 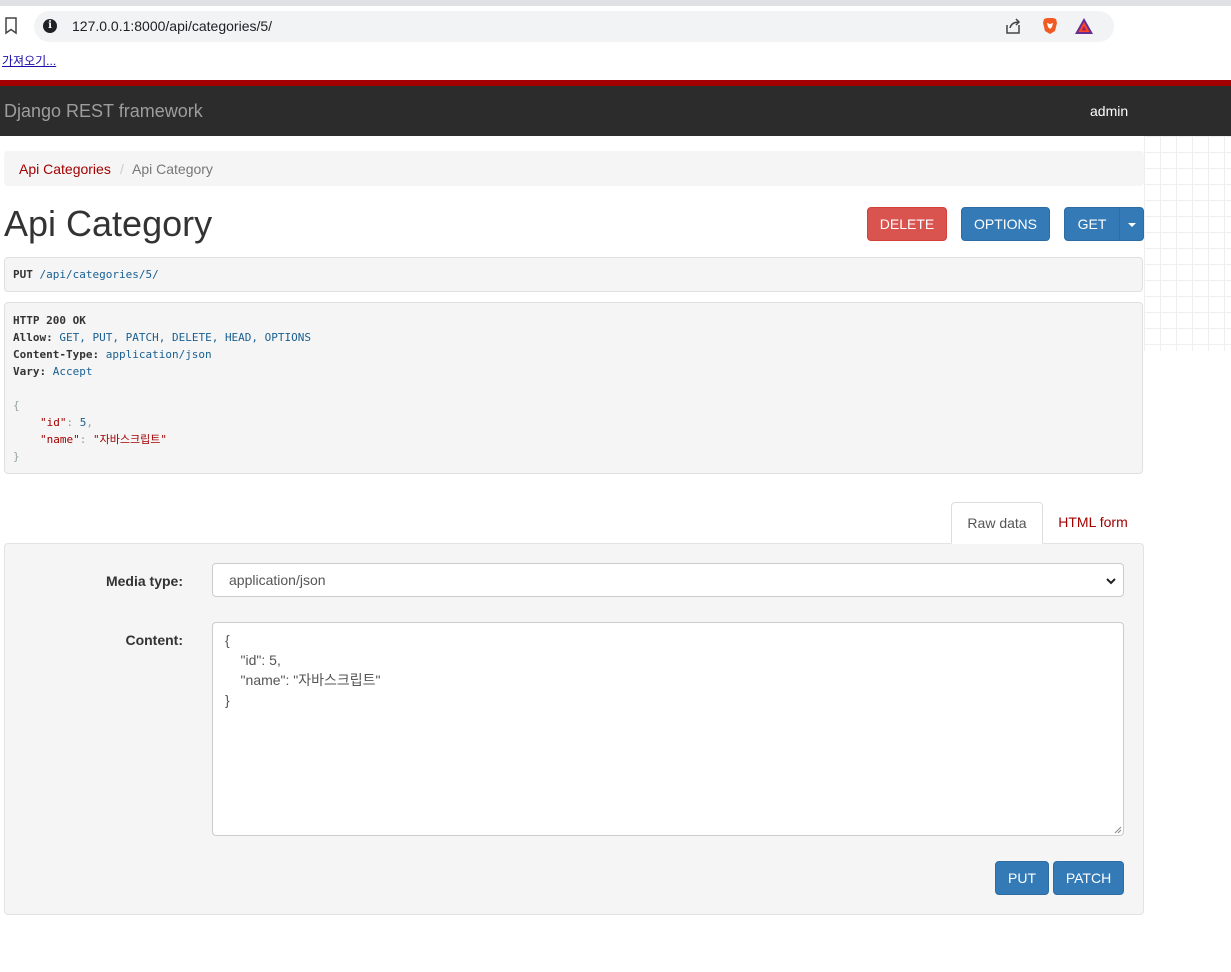 What do you see at coordinates (112, 354) in the screenshot?
I see `response-header-content-type: Content-Type: application/json` at bounding box center [112, 354].